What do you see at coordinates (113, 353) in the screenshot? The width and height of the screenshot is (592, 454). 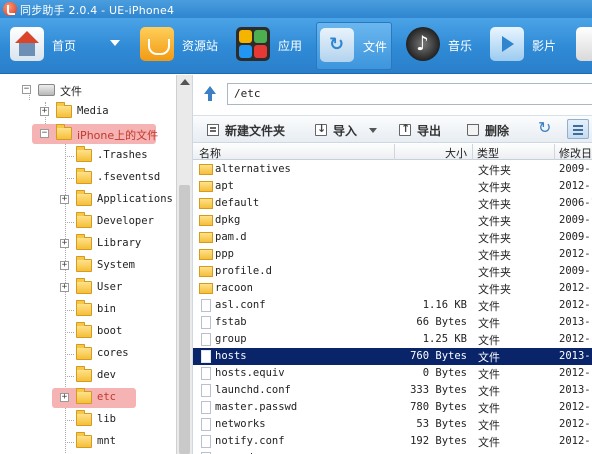 I see `tree-node-label: cores` at bounding box center [113, 353].